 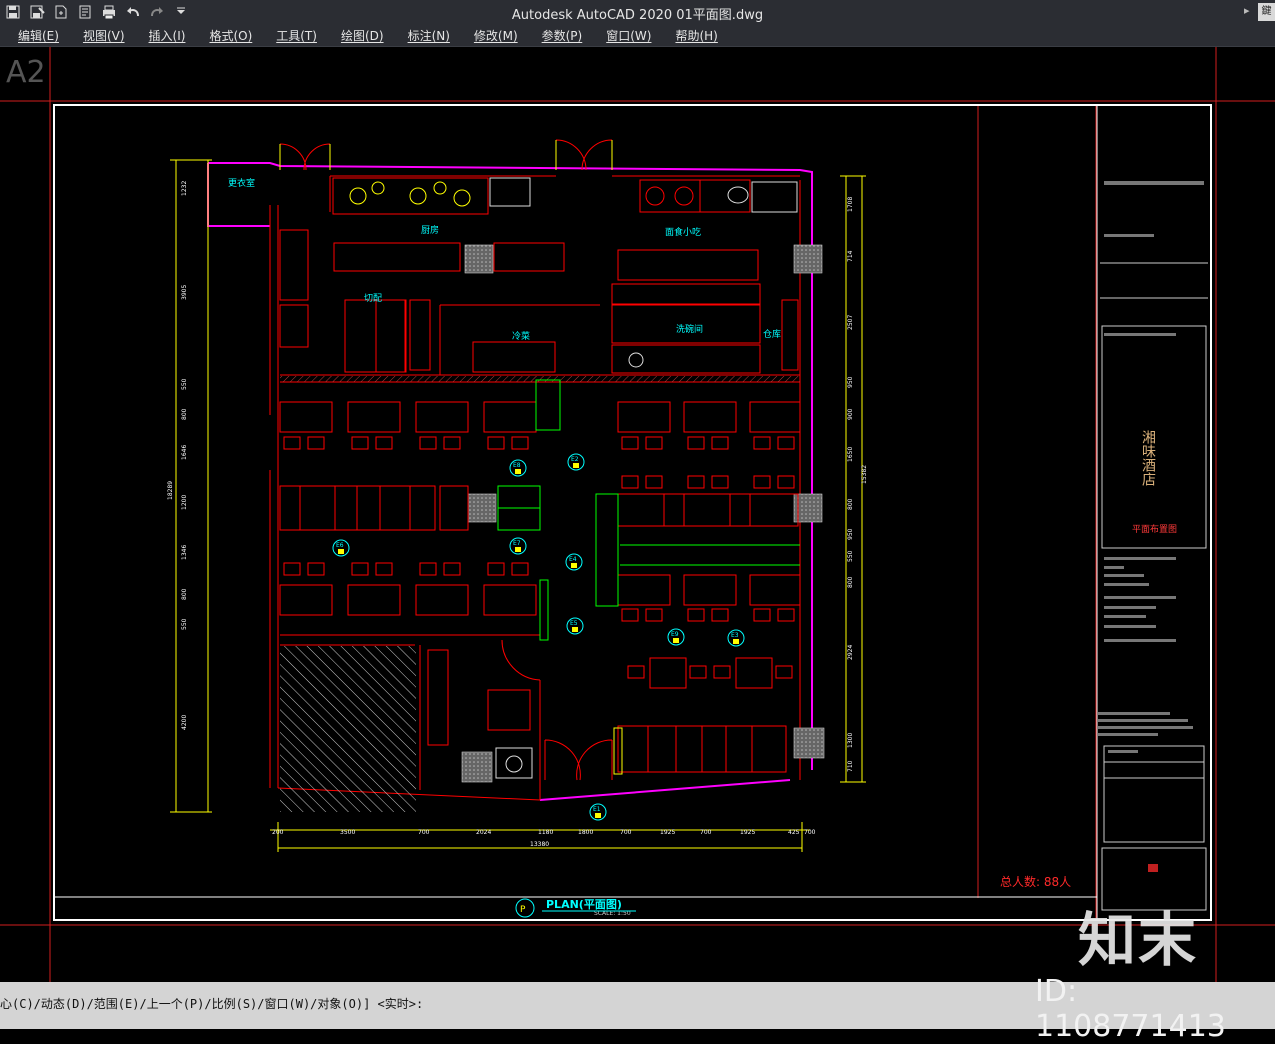 I want to click on dimensions-left, so click(x=191, y=486).